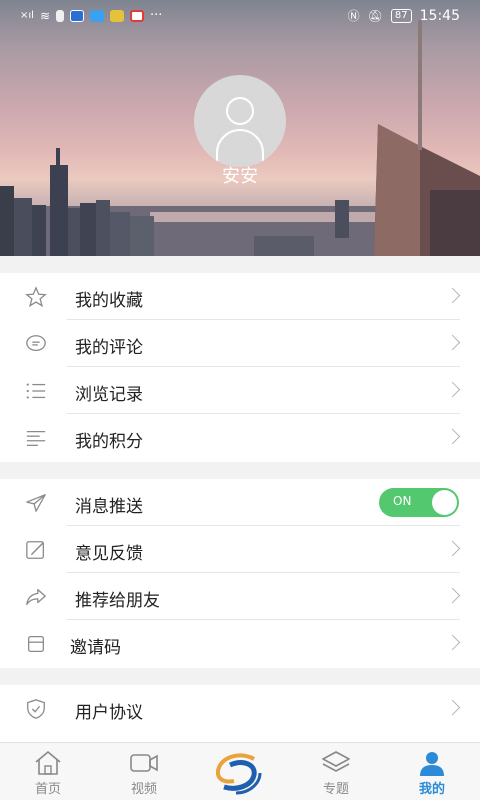 This screenshot has width=480, height=800. Describe the element at coordinates (109, 713) in the screenshot. I see `menu-item-label: 用户协议` at that location.